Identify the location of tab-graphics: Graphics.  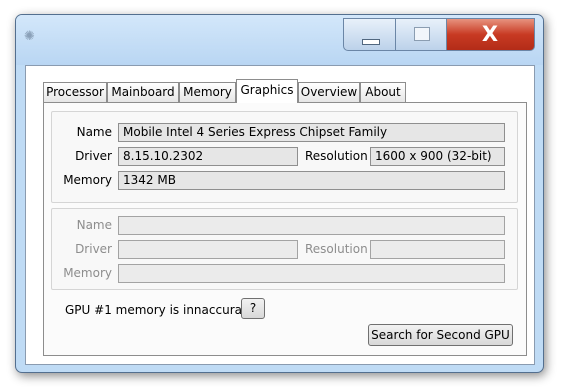
(267, 91).